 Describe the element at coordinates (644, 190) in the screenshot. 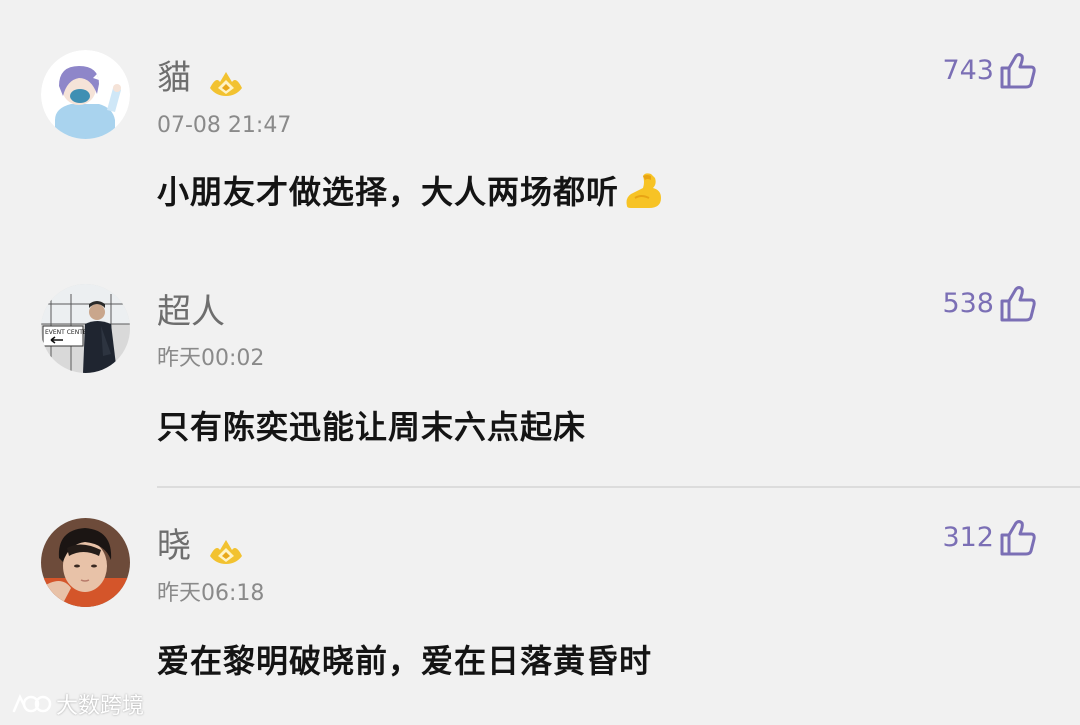

I see `flexed-biceps-emoji` at that location.